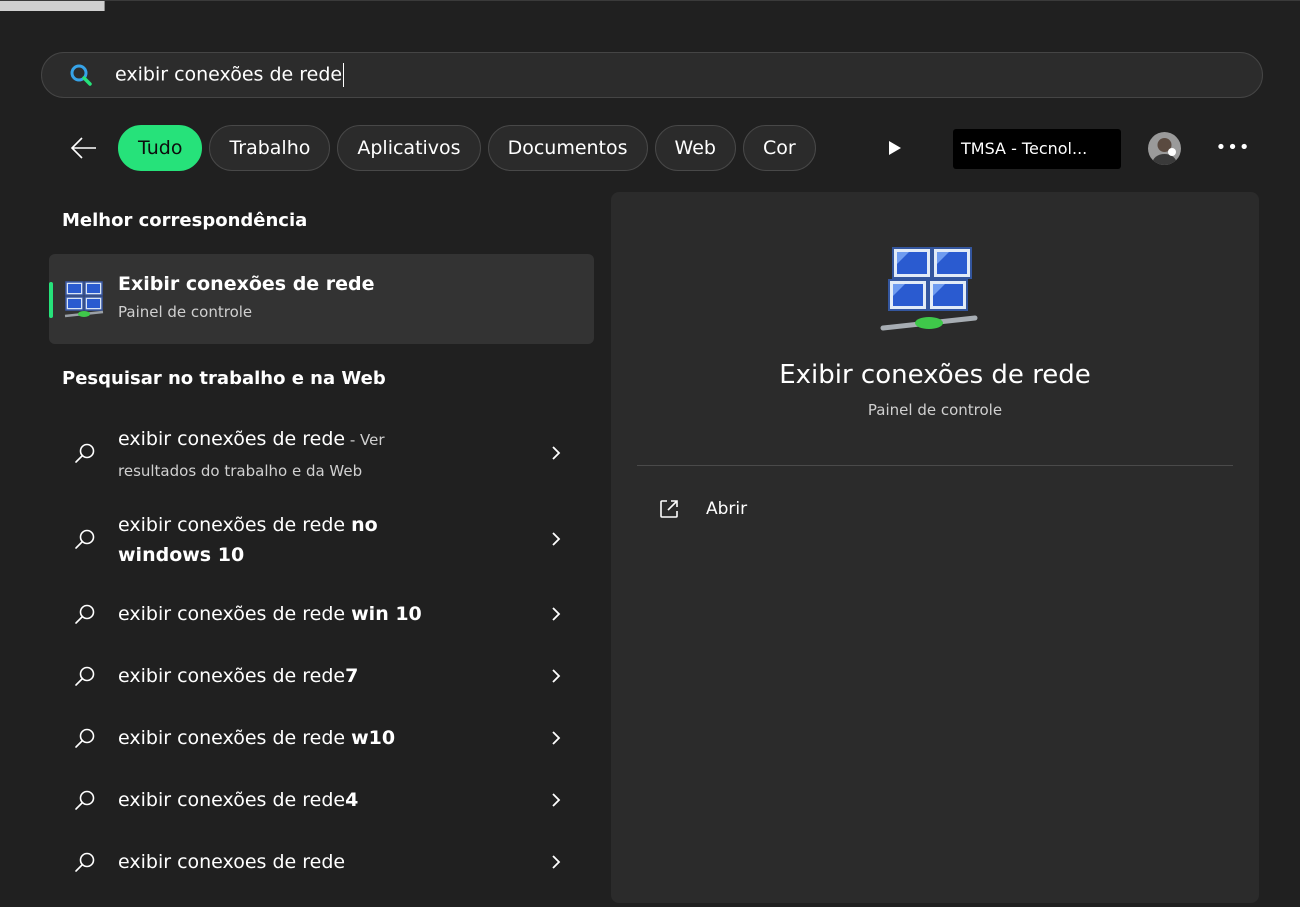 This screenshot has width=1300, height=907. I want to click on web-search-item-label: exibir conexoes de rede, so click(232, 862).